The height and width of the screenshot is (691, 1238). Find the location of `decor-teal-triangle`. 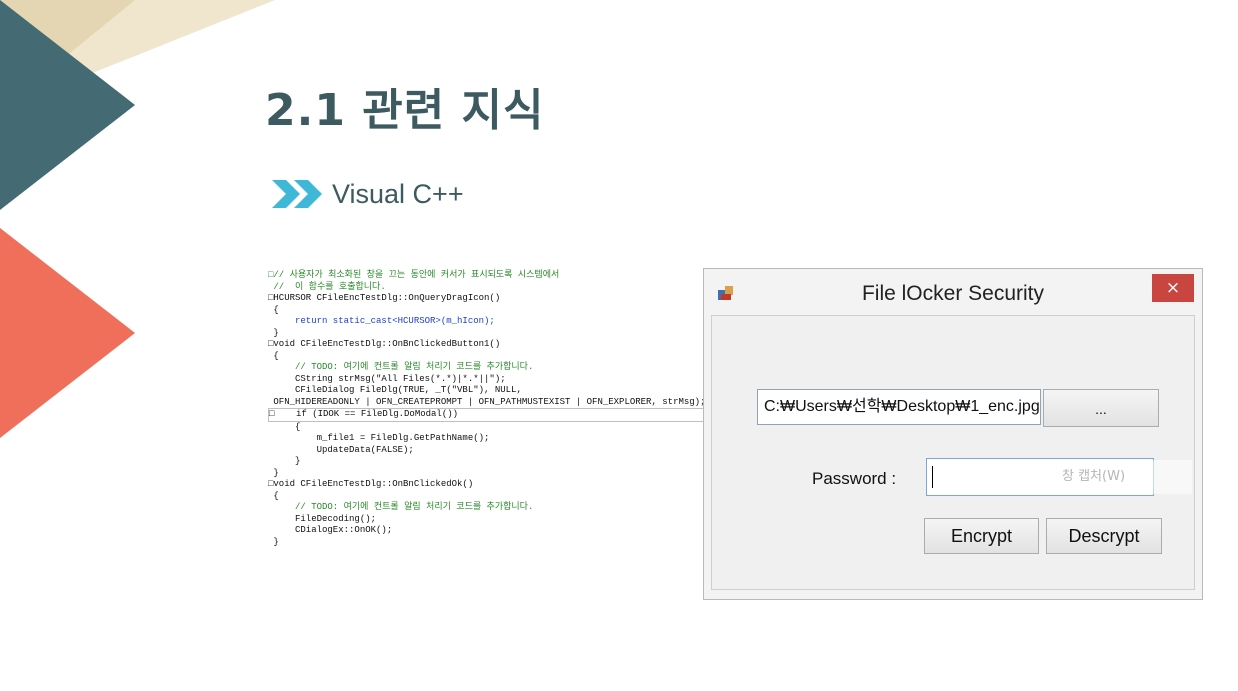

decor-teal-triangle is located at coordinates (67, 105).